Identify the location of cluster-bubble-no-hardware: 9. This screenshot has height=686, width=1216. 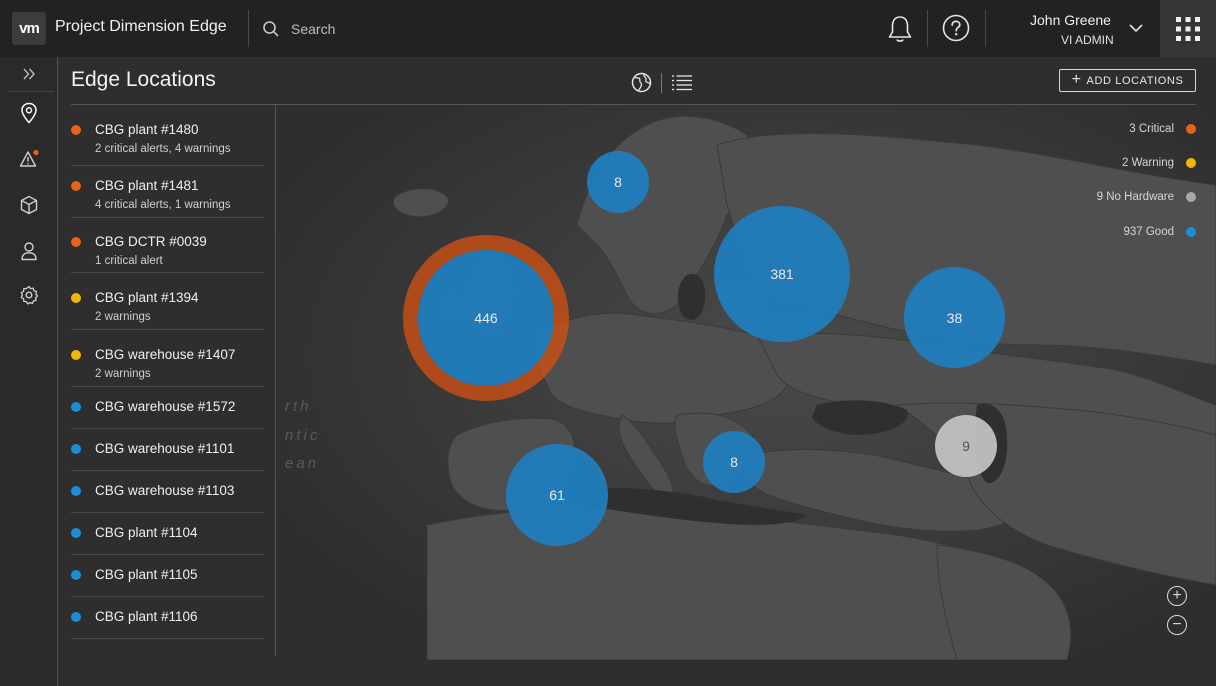
(966, 446).